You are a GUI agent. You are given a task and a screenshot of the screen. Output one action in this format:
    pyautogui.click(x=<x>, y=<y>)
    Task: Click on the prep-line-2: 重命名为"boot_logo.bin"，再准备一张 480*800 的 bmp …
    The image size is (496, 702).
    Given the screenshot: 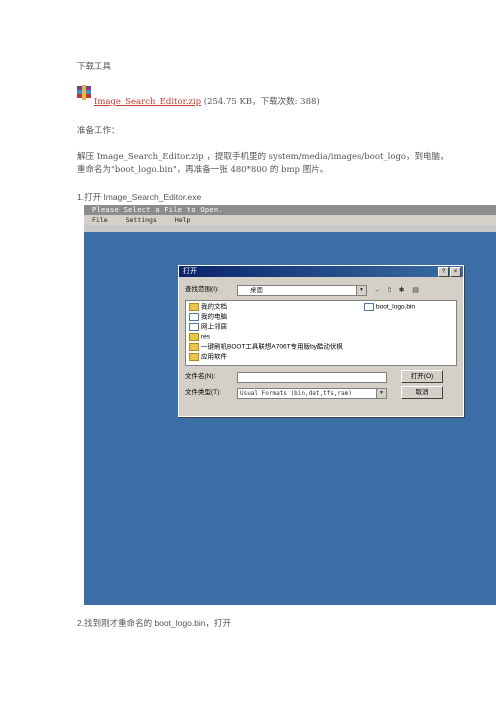 What is the action you would take?
    pyautogui.click(x=203, y=170)
    